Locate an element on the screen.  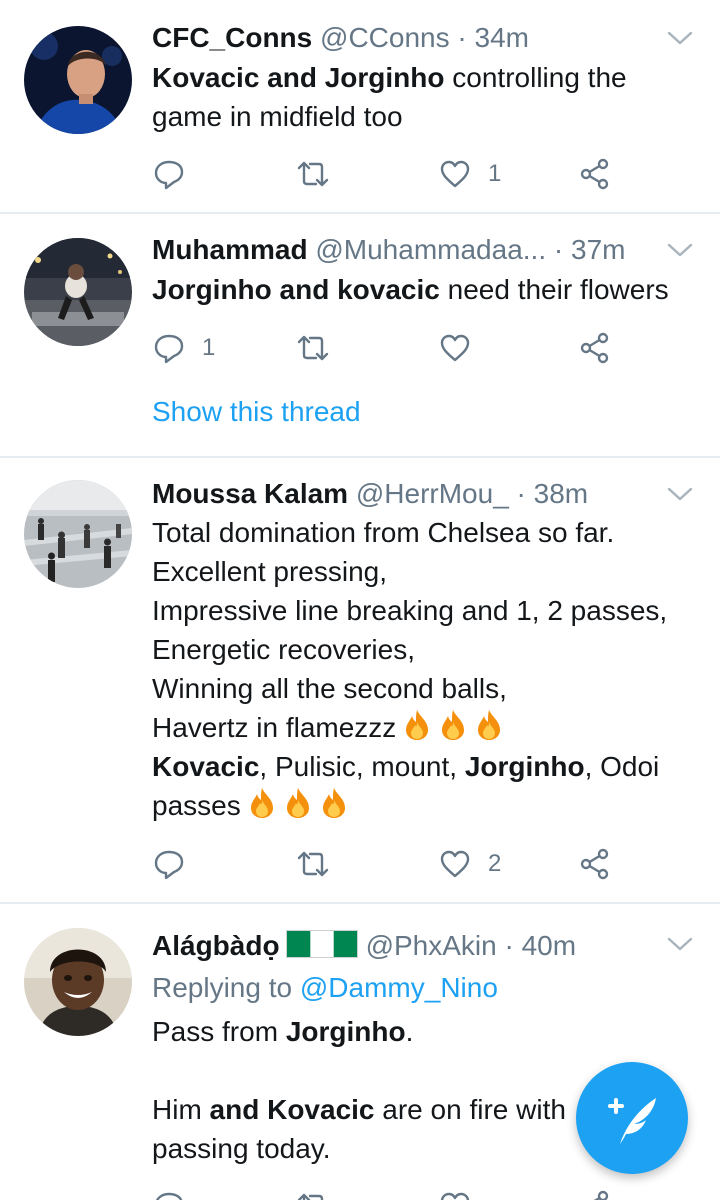
nigeria-flag-icon is located at coordinates (321, 944).